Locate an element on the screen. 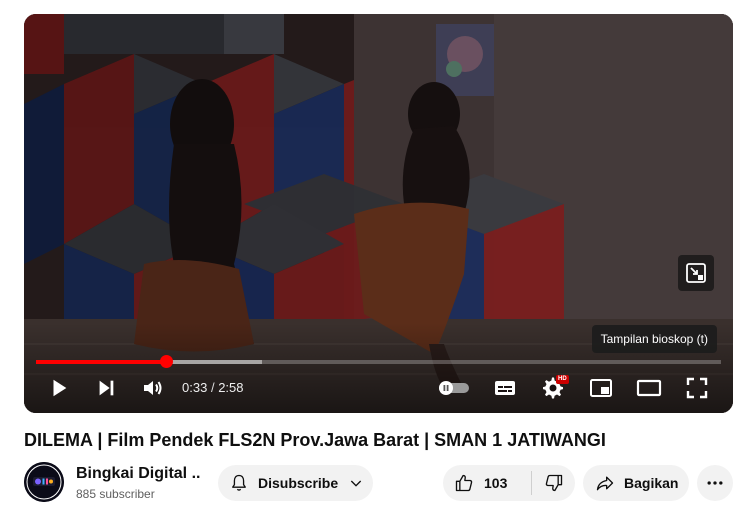  subscribe-label: Disubscribe is located at coordinates (298, 483).